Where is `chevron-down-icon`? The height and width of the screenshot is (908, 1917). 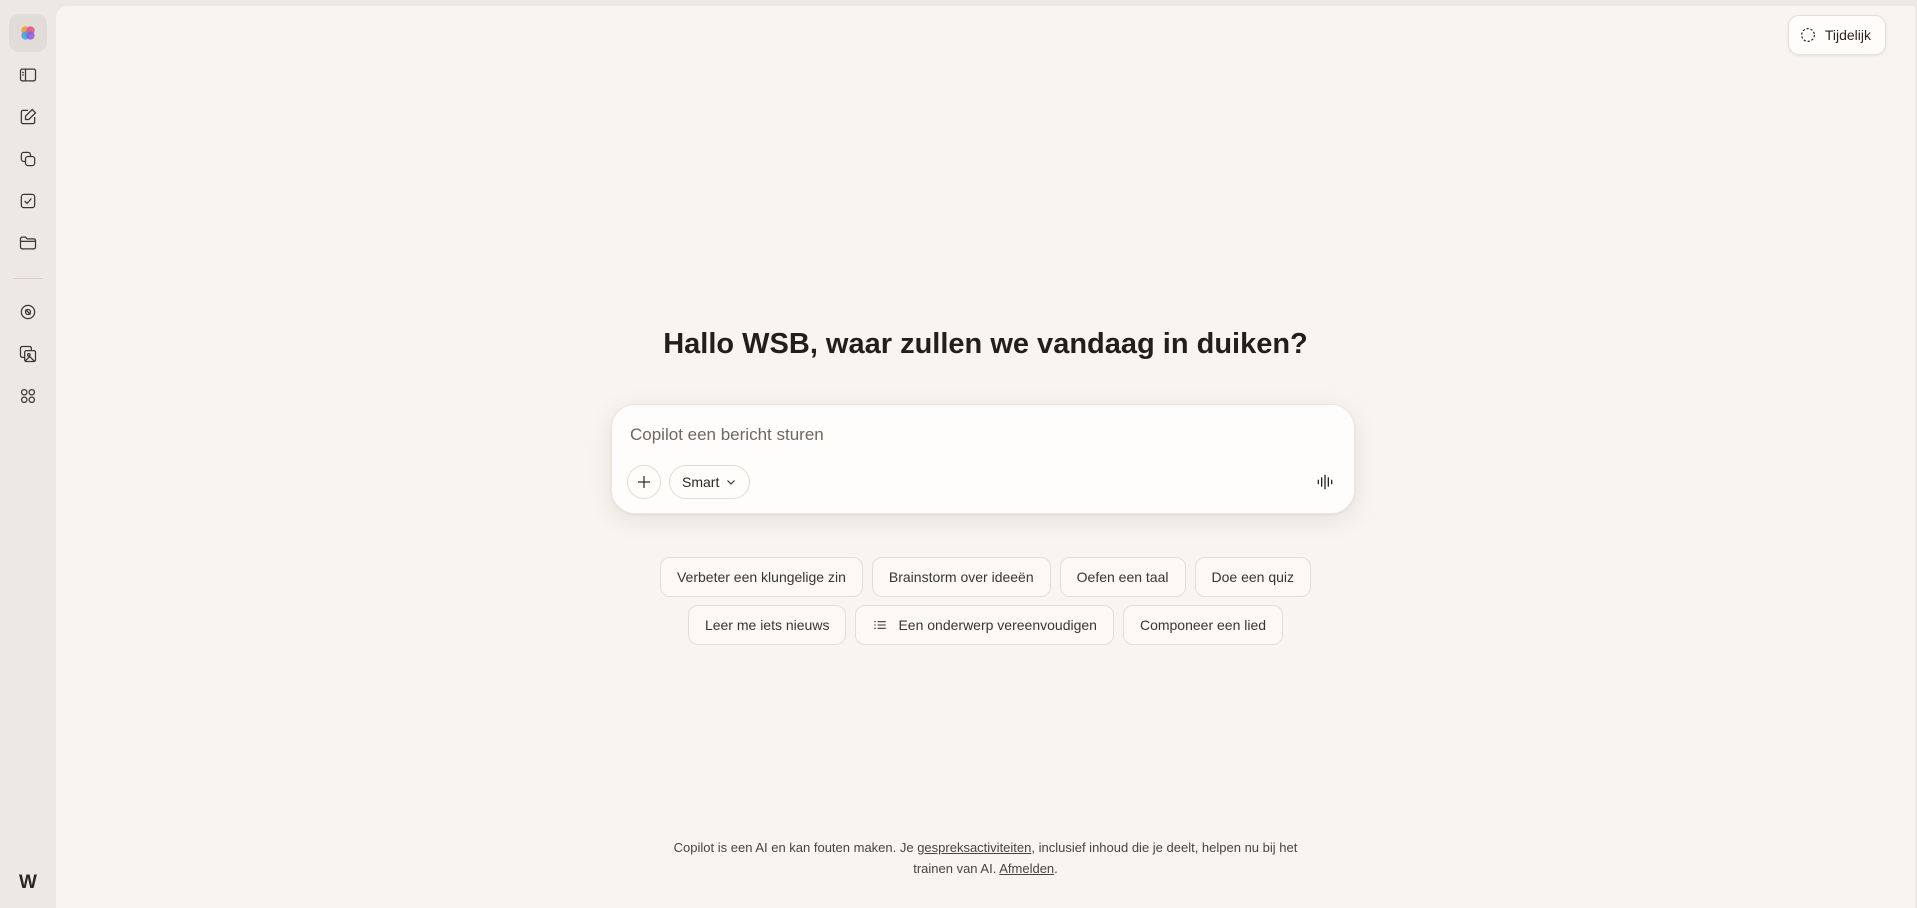
chevron-down-icon is located at coordinates (731, 482).